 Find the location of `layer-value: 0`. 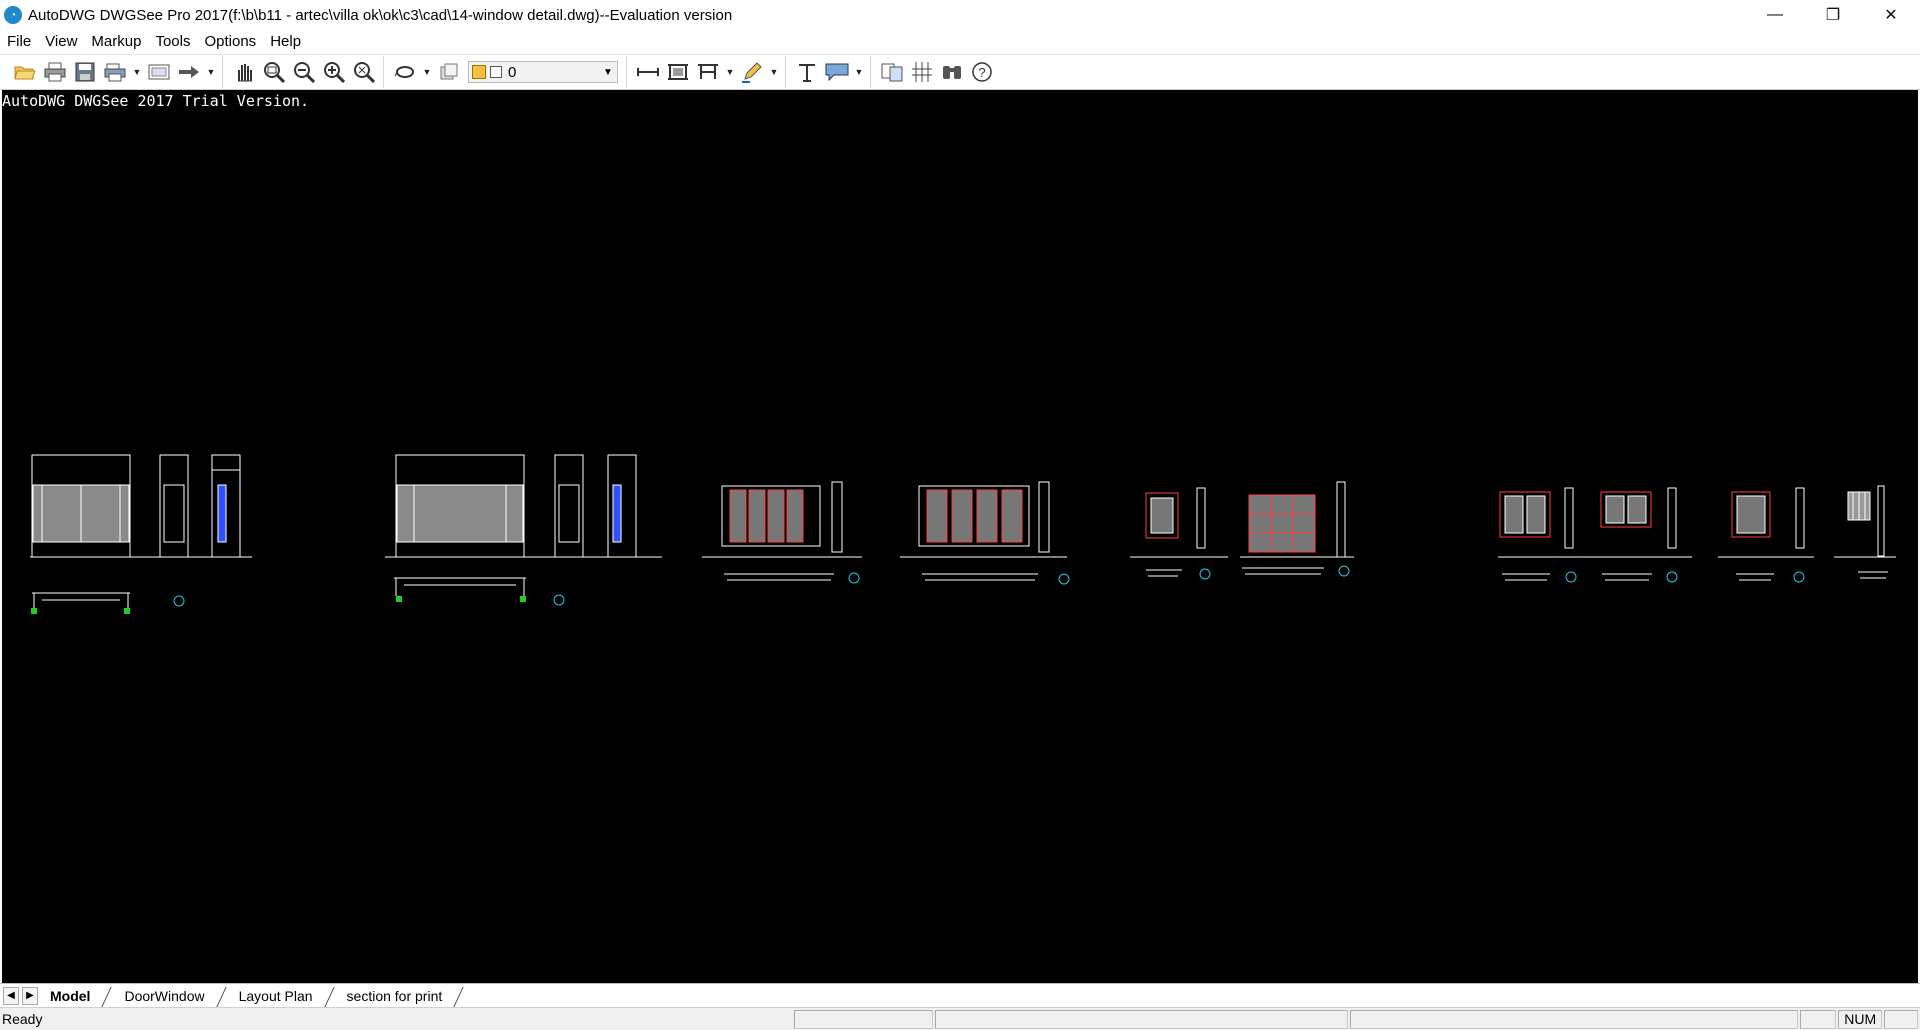

layer-value: 0 is located at coordinates (512, 72).